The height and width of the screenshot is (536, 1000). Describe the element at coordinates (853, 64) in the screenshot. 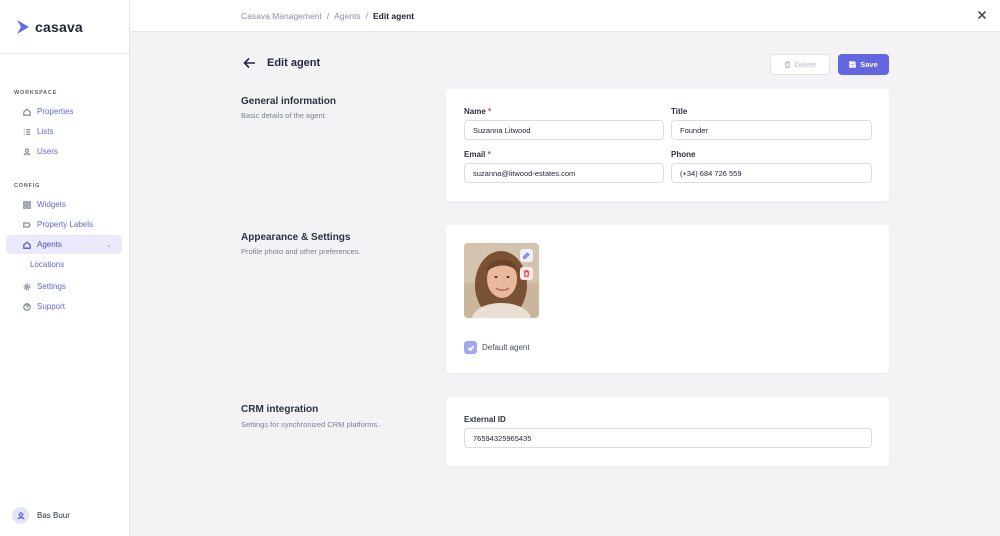

I see `save-icon` at that location.